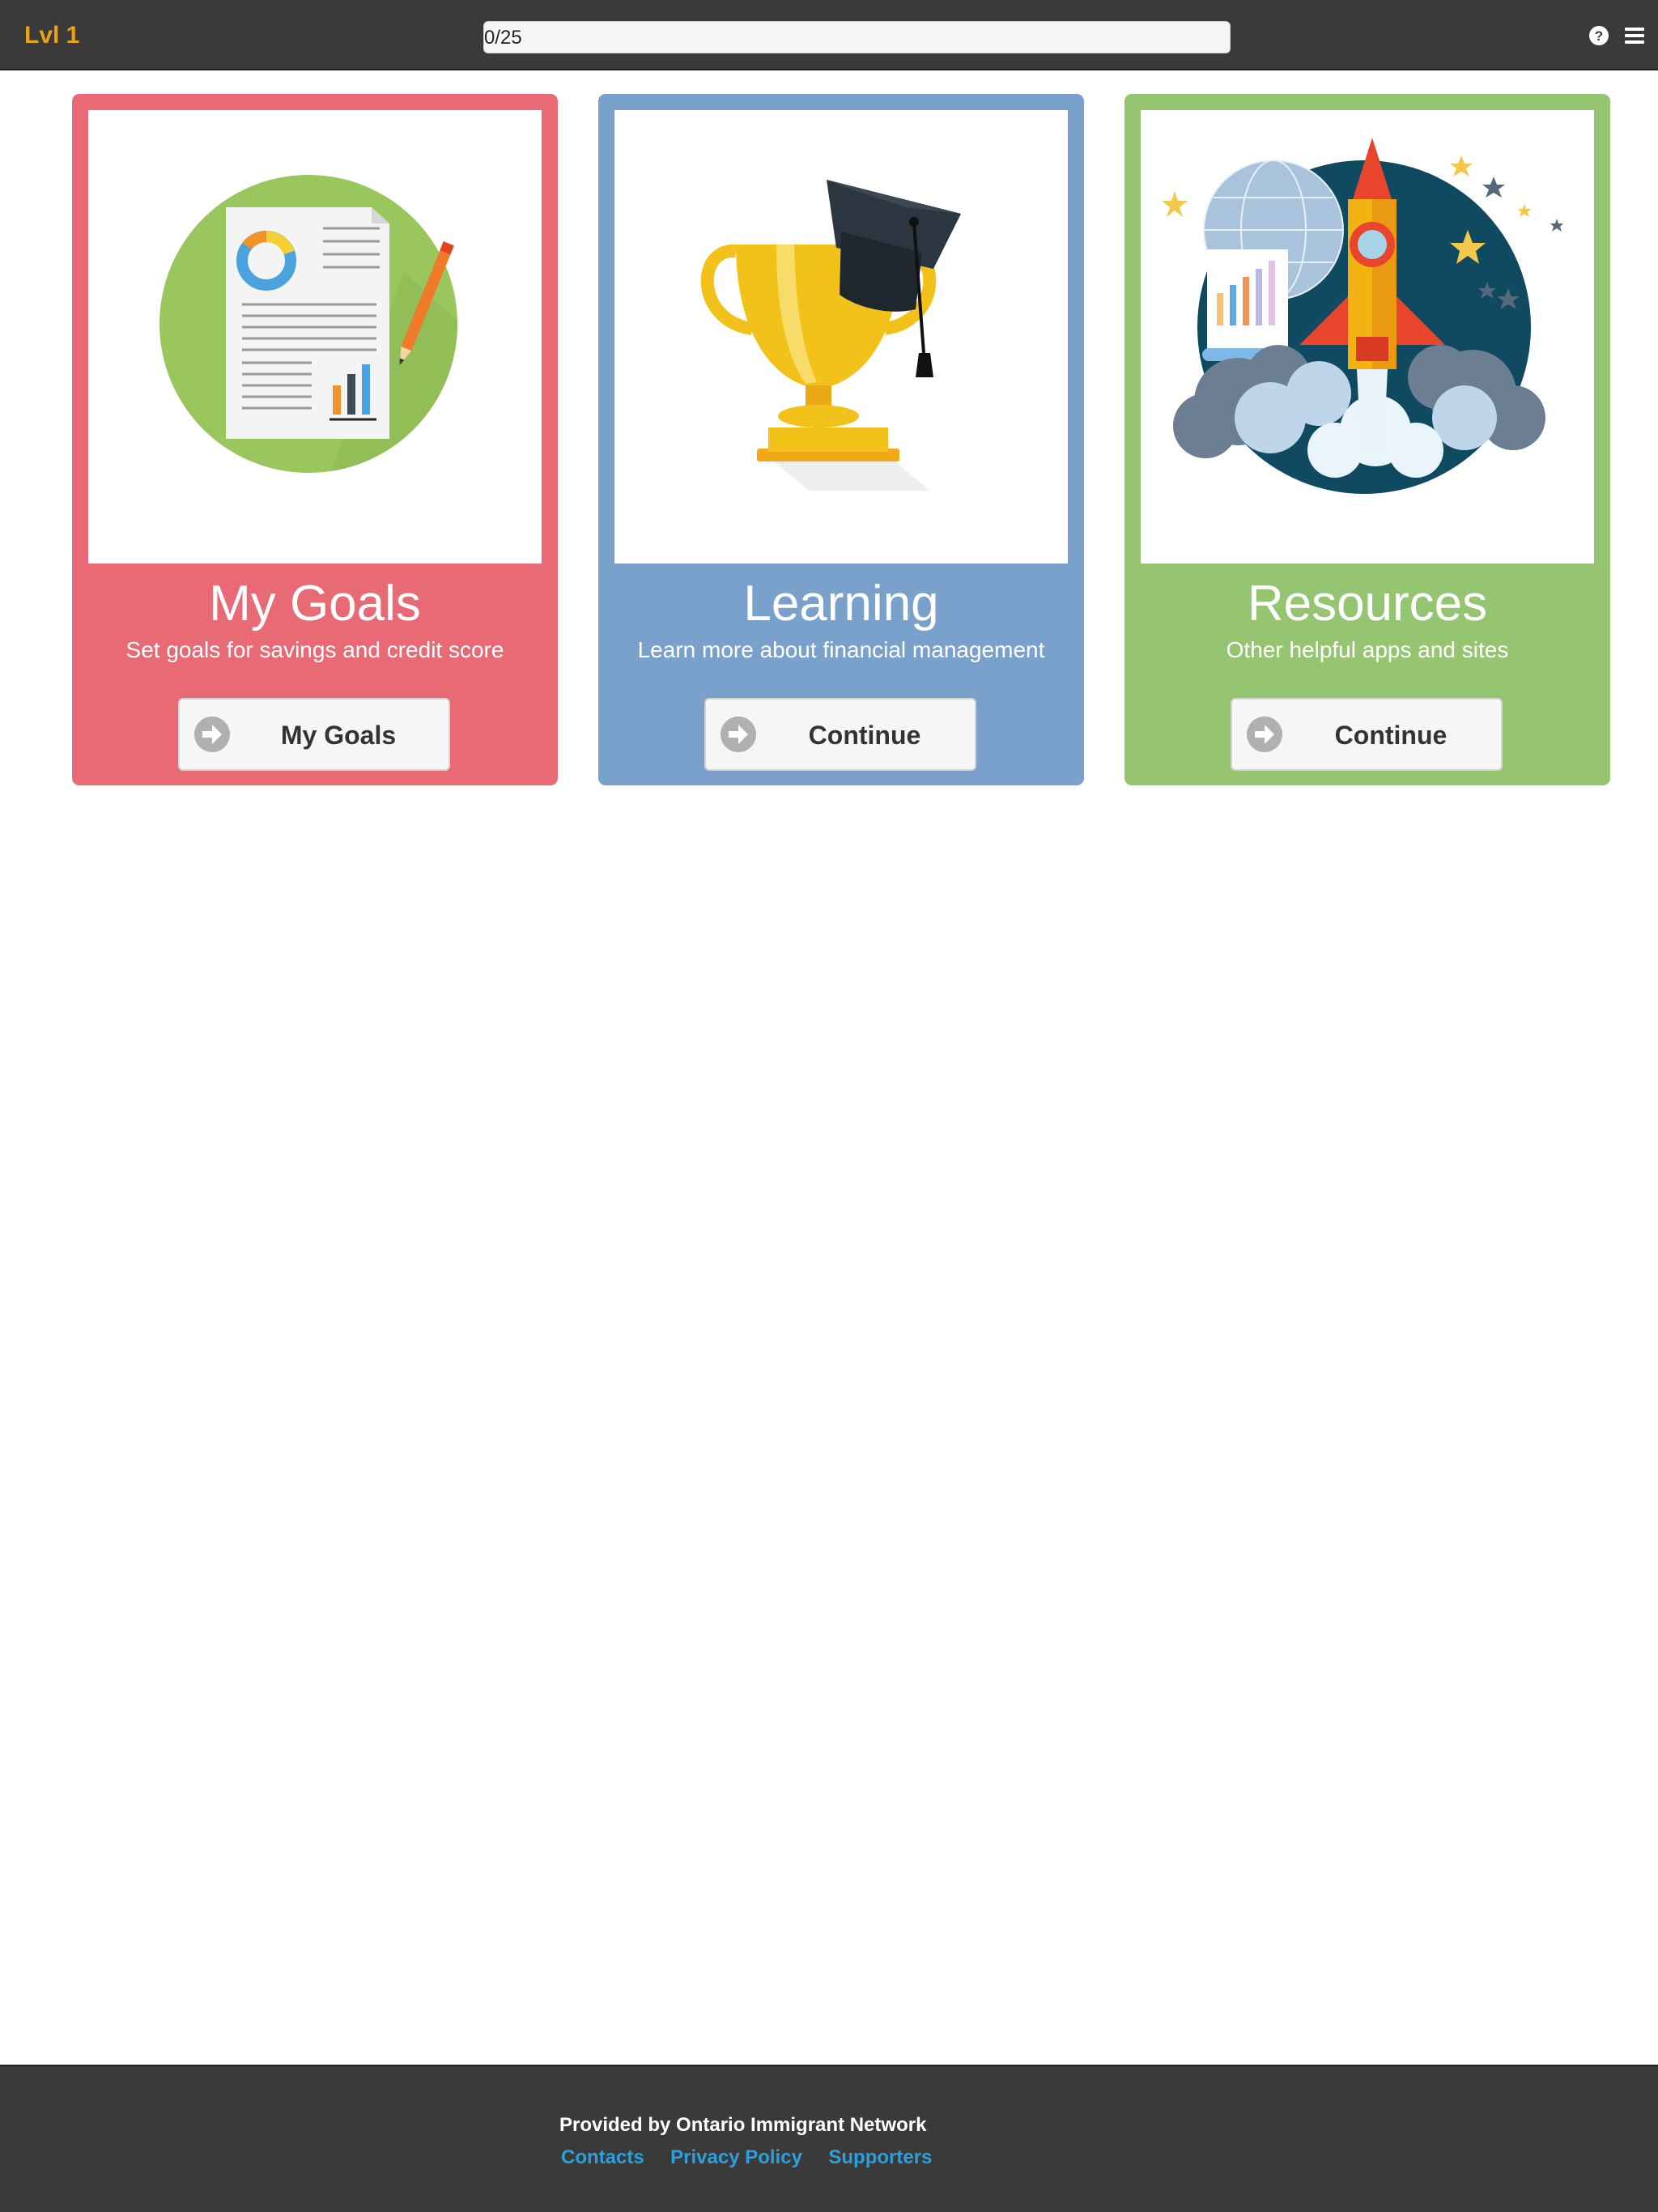 The image size is (1658, 2212). What do you see at coordinates (1367, 604) in the screenshot?
I see `card-title: Resources` at bounding box center [1367, 604].